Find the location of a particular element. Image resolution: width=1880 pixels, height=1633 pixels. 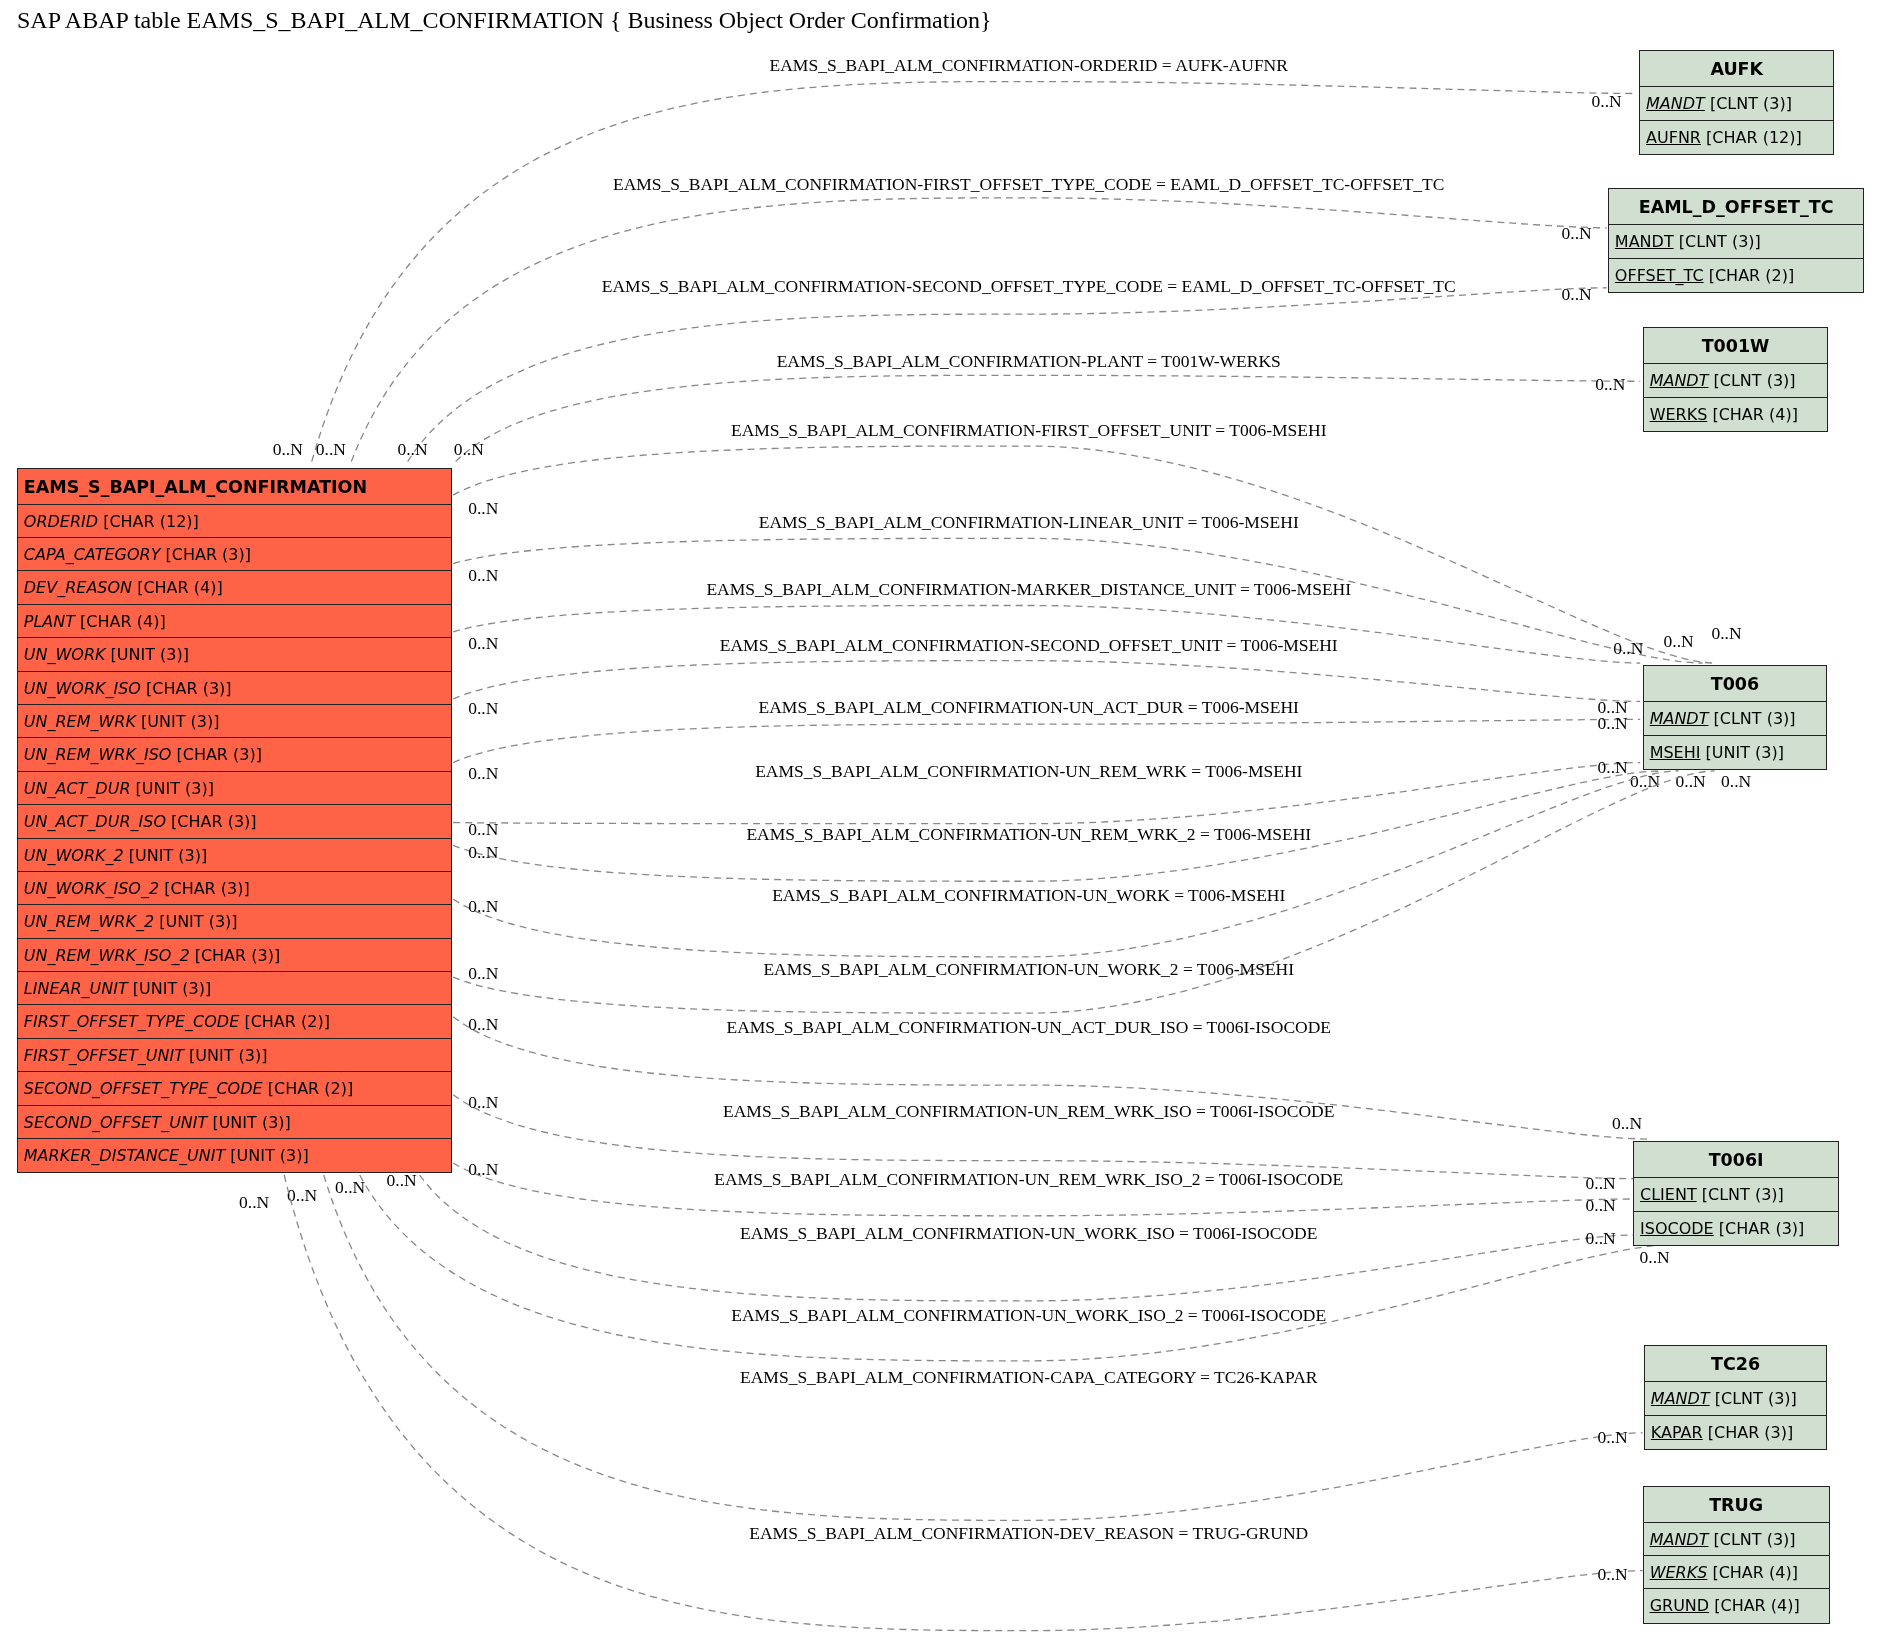

table-field: ISOCODE [CHAR (3)] is located at coordinates (1736, 1228).